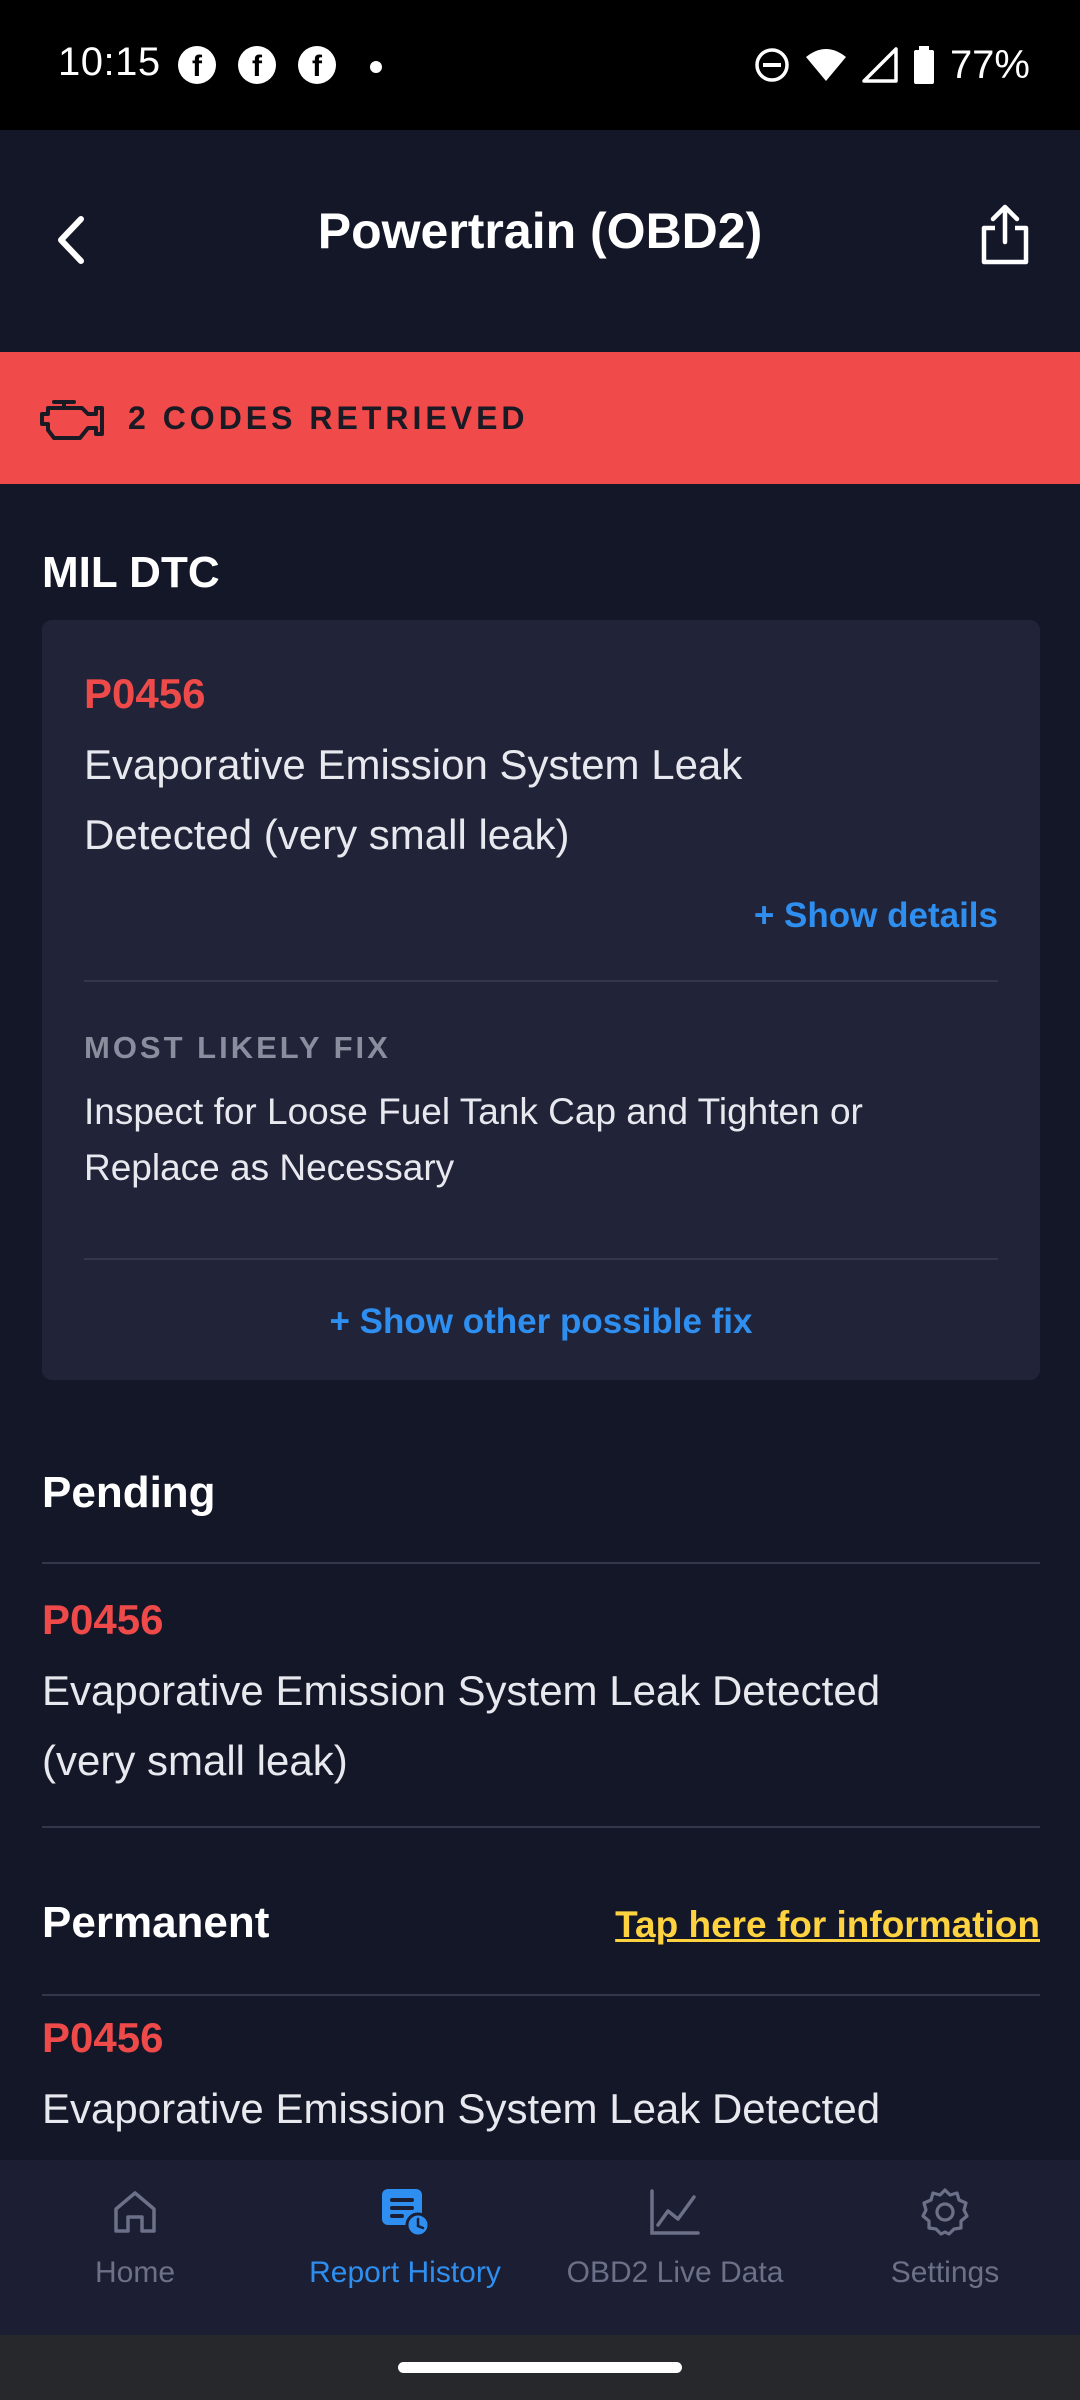 This screenshot has width=1080, height=2400. I want to click on permanent-title: Permanent, so click(156, 1922).